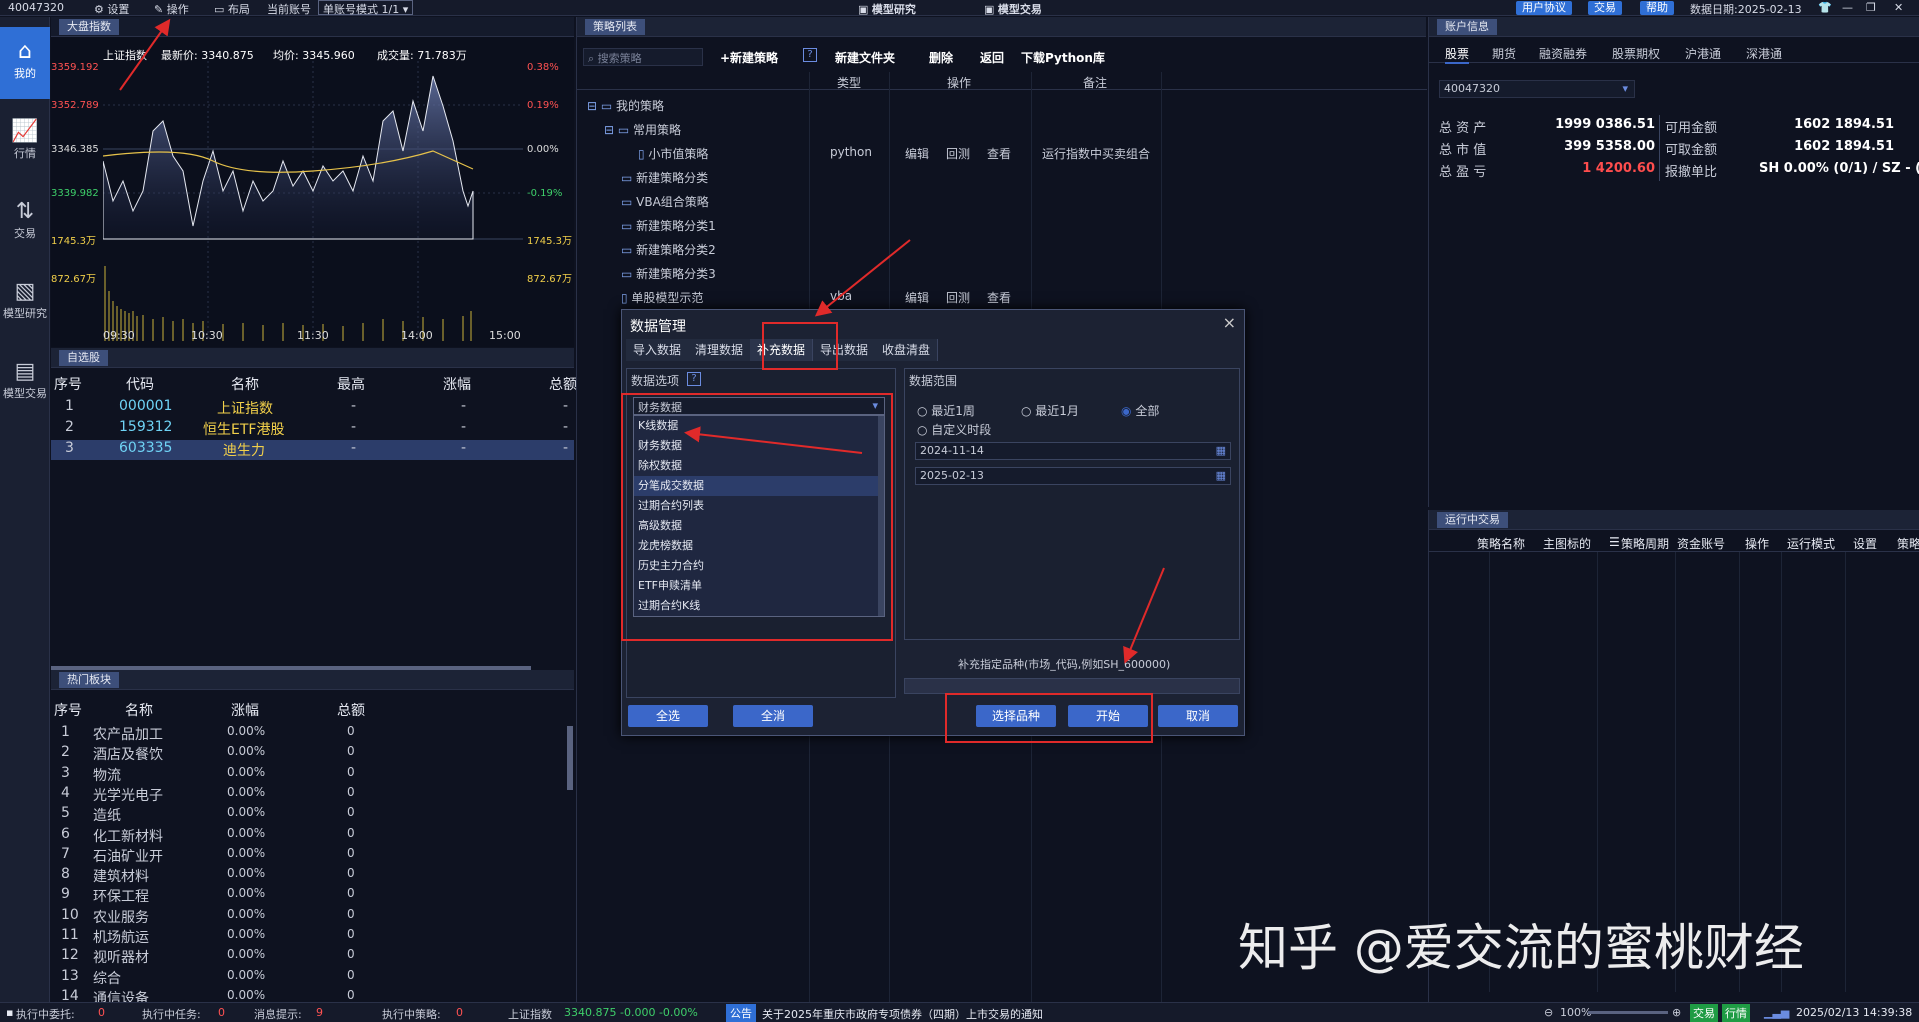  Describe the element at coordinates (549, 241) in the screenshot. I see `y-right-4: 1745.3万` at that location.